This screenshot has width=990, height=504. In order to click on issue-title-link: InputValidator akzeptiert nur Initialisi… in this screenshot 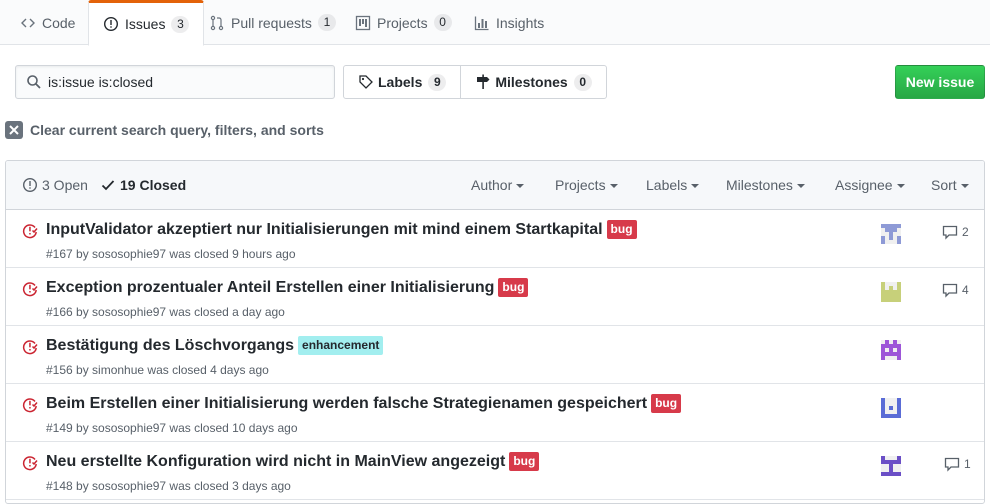, I will do `click(324, 230)`.